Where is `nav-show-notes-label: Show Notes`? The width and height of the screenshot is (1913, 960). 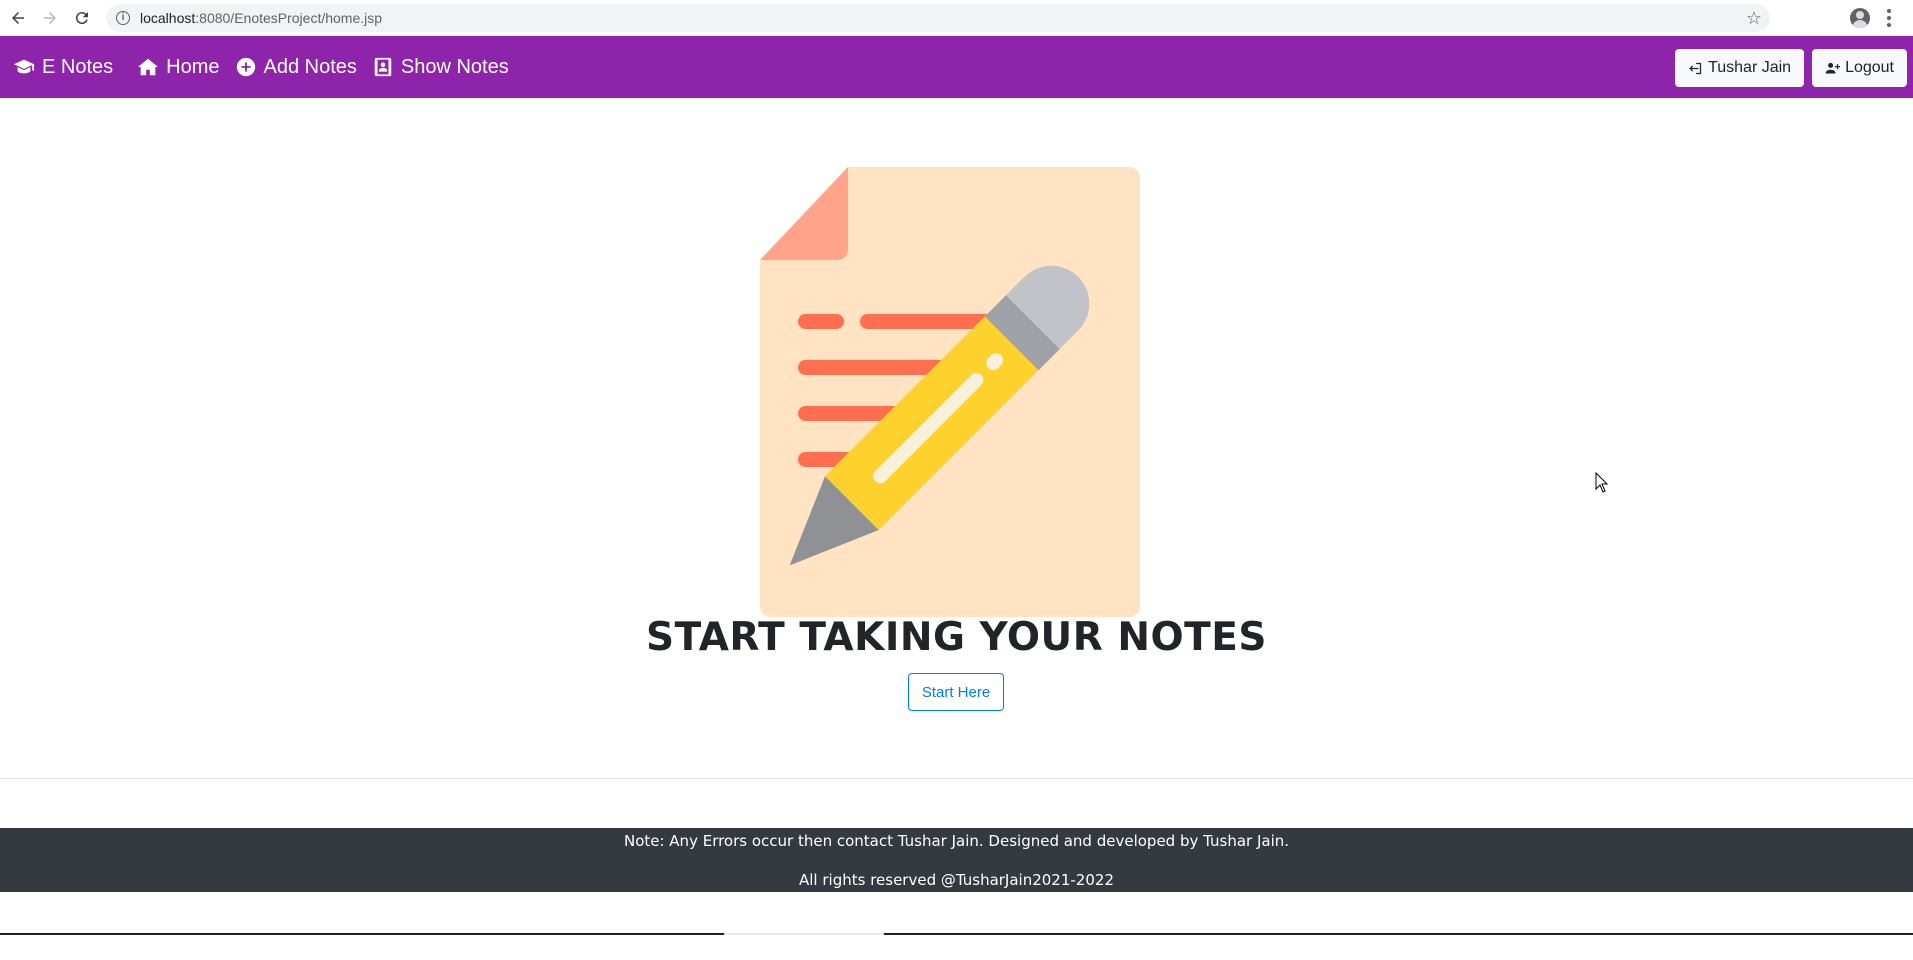 nav-show-notes-label: Show Notes is located at coordinates (454, 66).